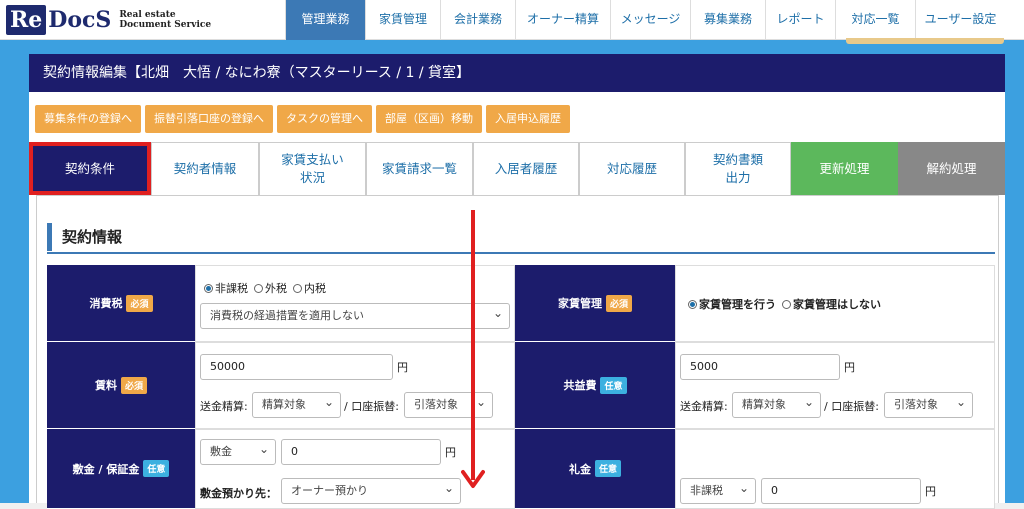 This screenshot has width=1024, height=509. What do you see at coordinates (776, 404) in the screenshot?
I see `common-fee-send-select: 精算対象` at bounding box center [776, 404].